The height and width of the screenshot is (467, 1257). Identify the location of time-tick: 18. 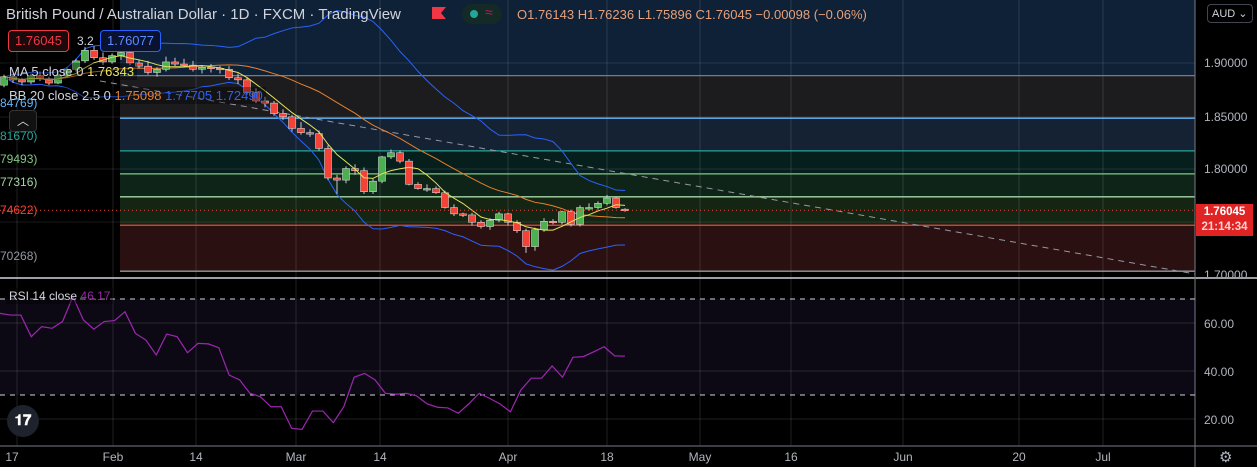
(607, 457).